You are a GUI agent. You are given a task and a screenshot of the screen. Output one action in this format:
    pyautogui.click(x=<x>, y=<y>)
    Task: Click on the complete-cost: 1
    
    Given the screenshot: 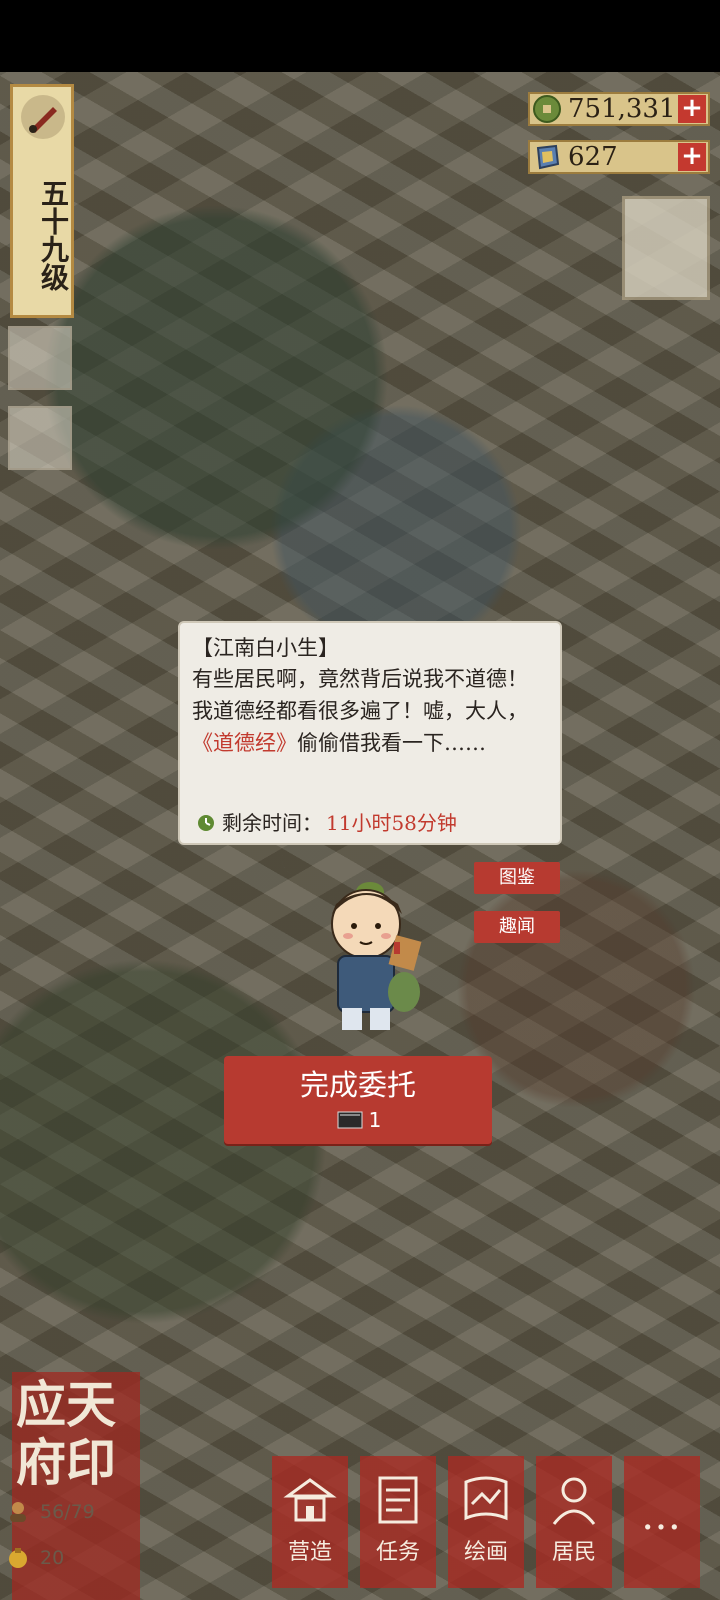 What is the action you would take?
    pyautogui.click(x=358, y=1120)
    